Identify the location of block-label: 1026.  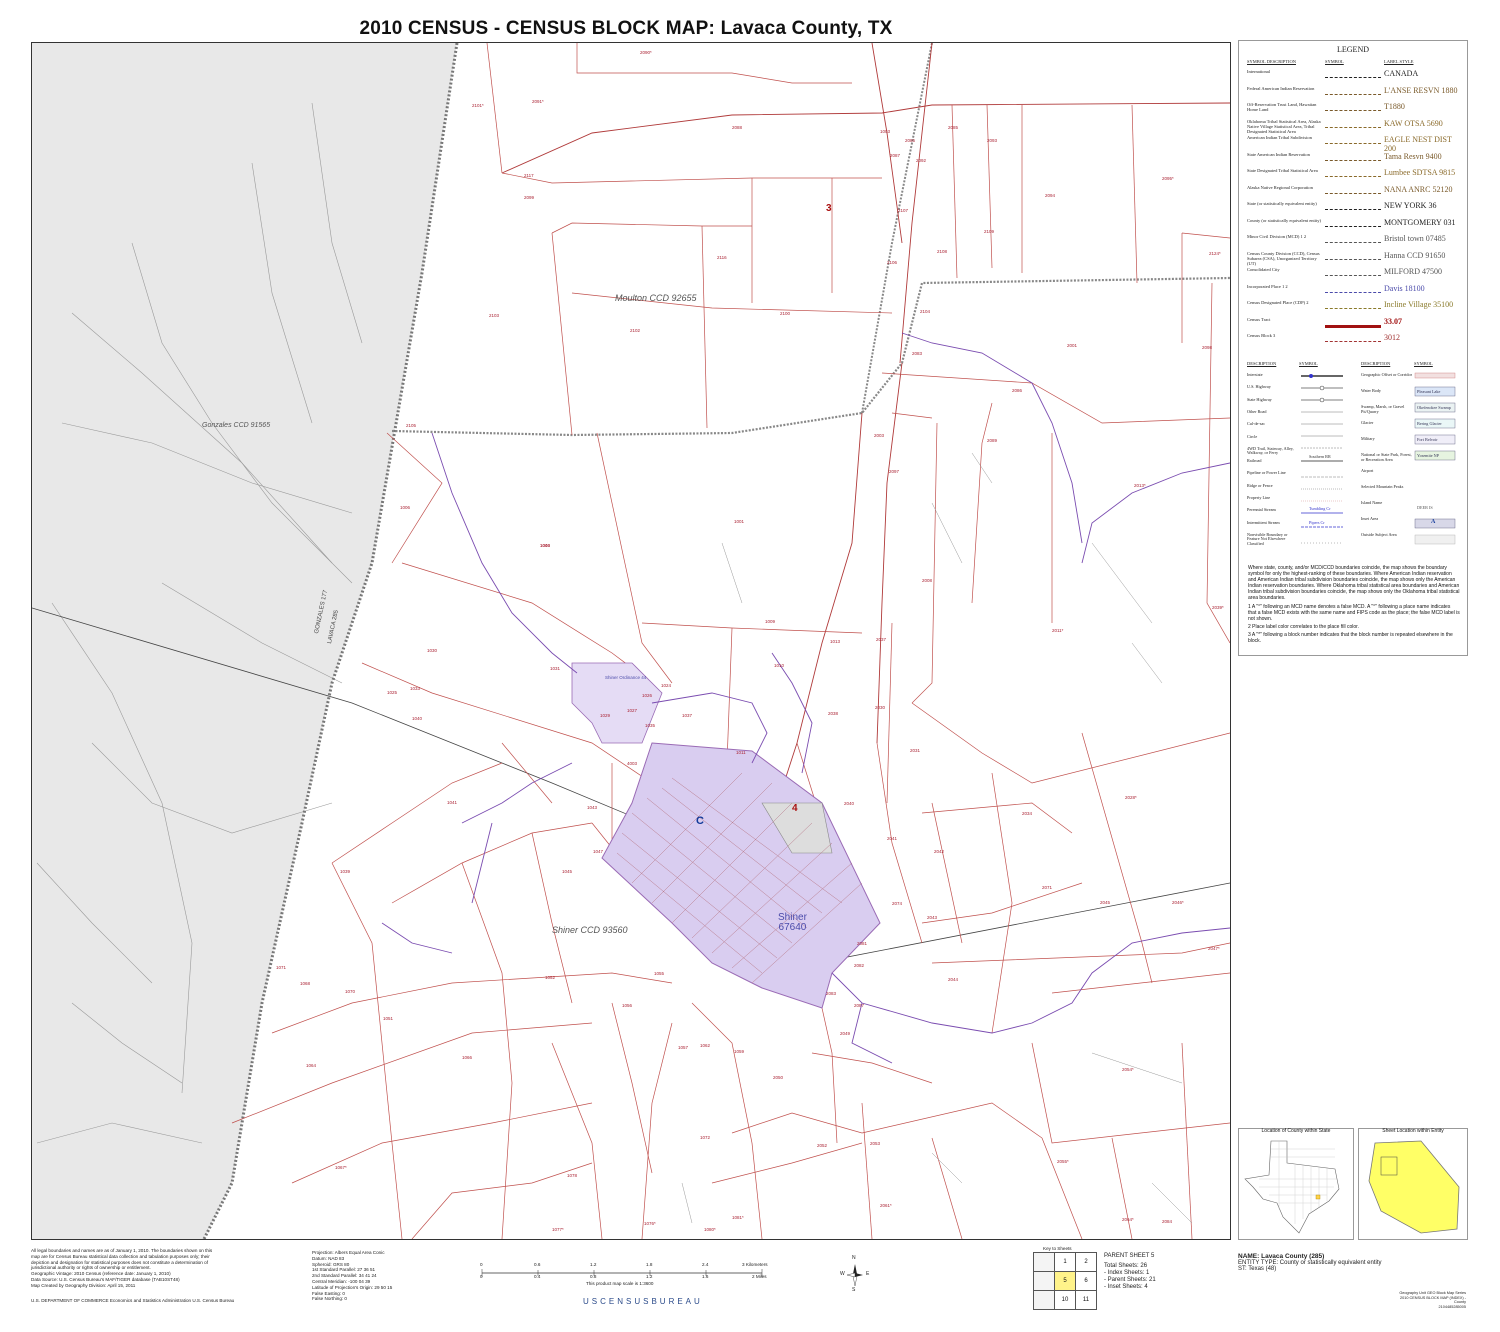
(647, 695).